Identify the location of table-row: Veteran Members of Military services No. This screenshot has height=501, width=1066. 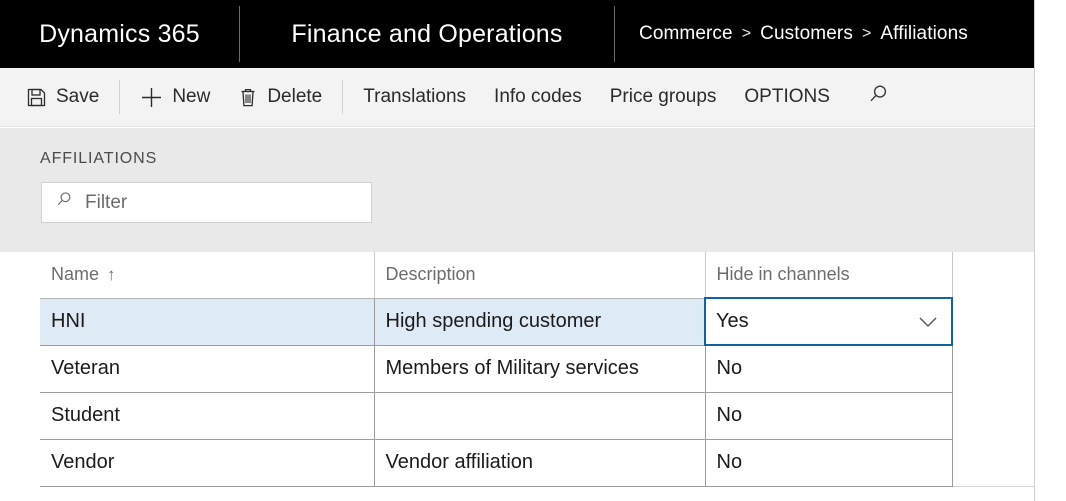
(496, 369).